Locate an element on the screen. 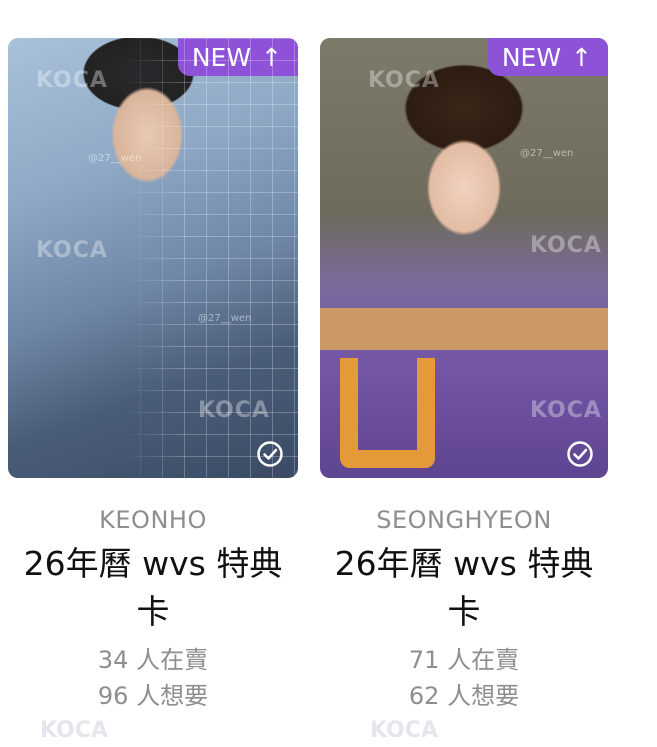  member-name: SEONGHYEON is located at coordinates (464, 520).